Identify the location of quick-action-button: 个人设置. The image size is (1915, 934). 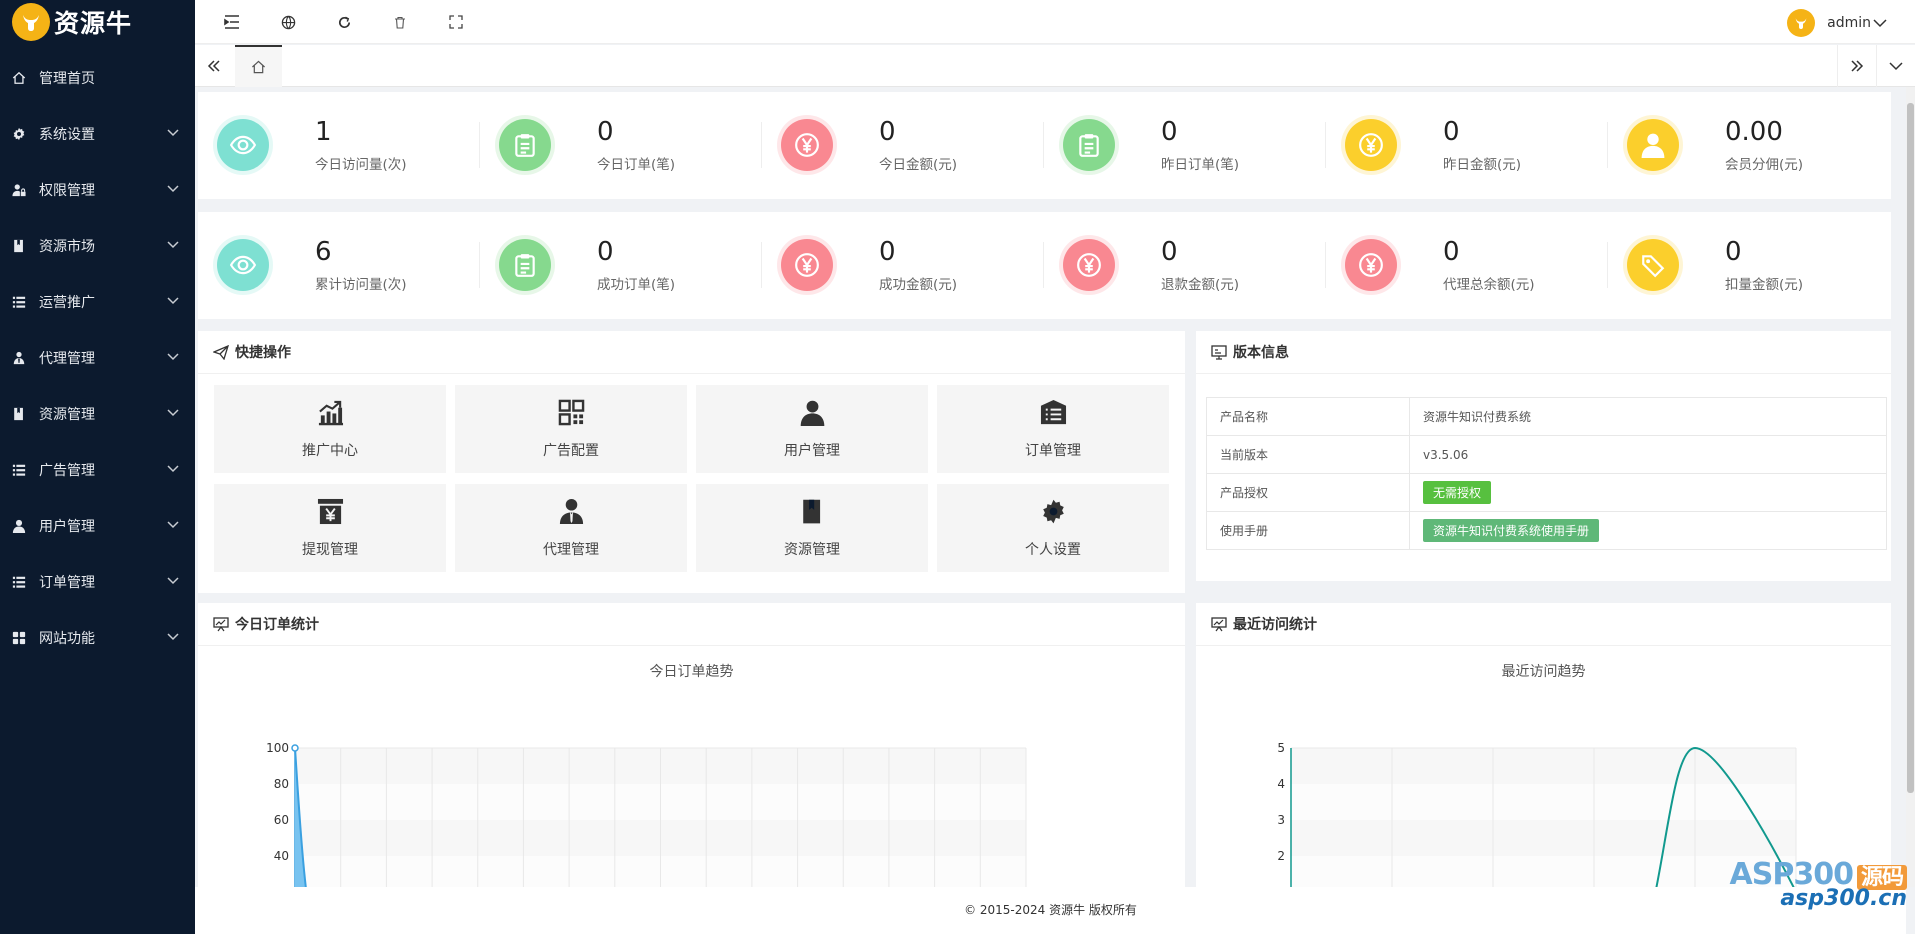
(1053, 528).